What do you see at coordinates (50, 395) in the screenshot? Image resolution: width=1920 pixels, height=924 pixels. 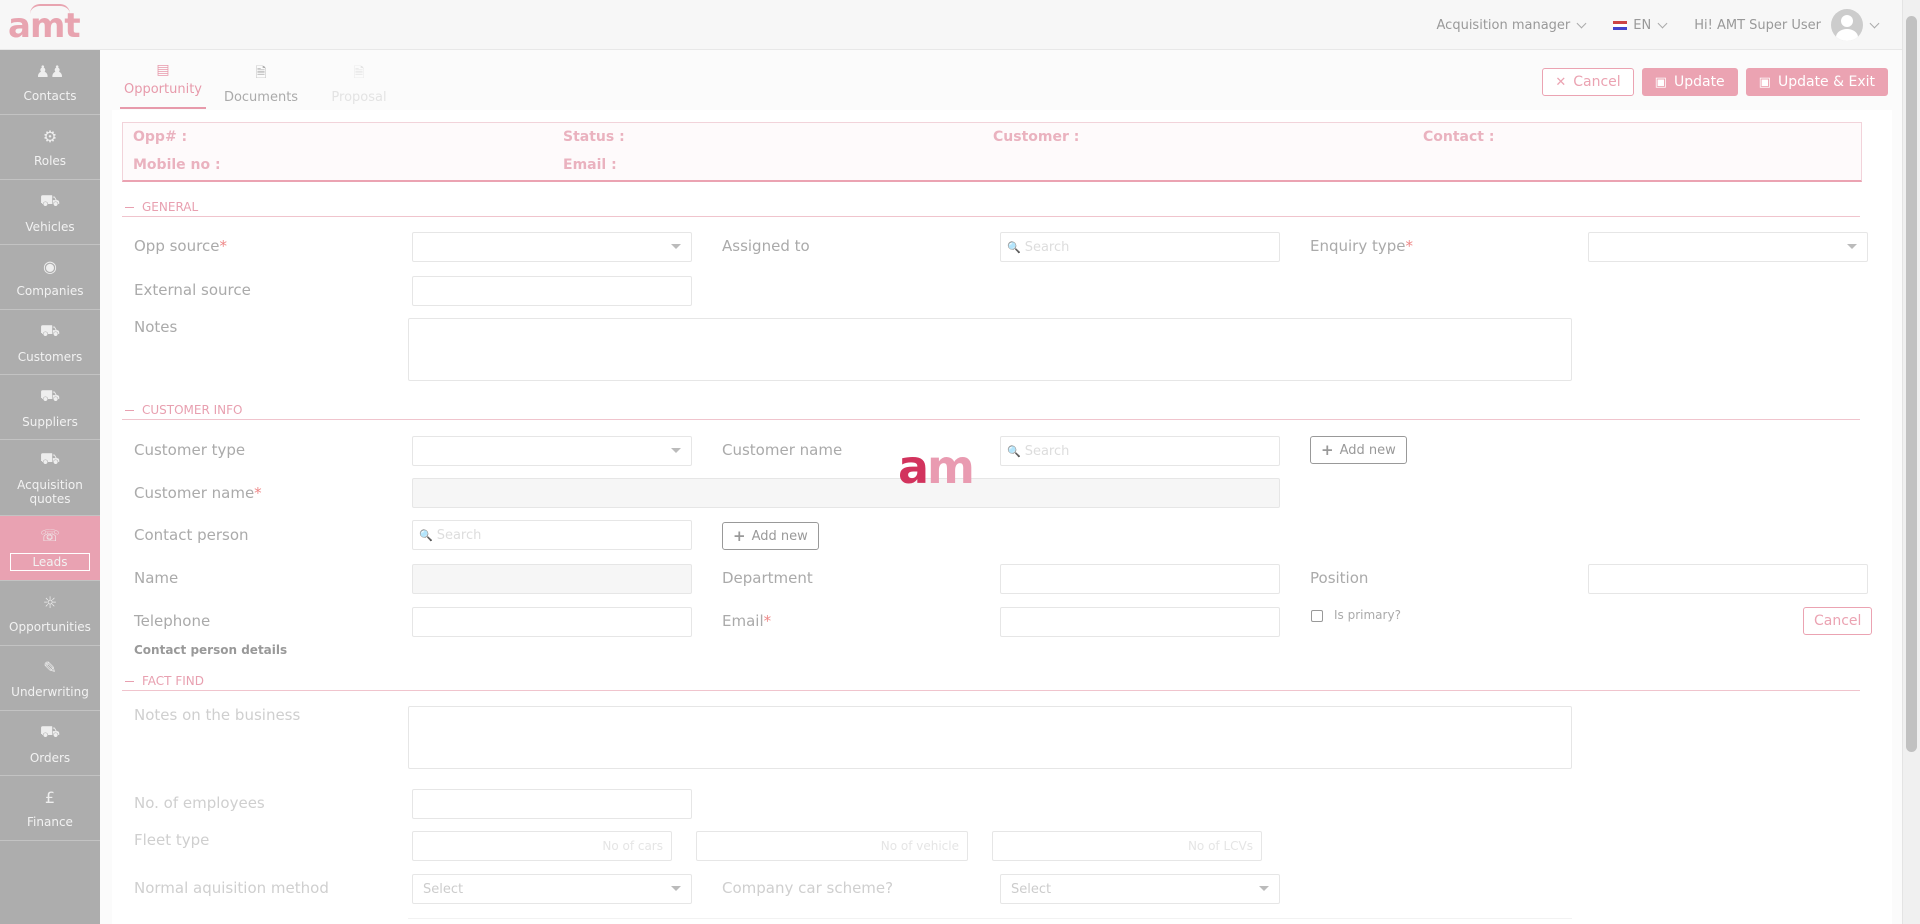 I see `suppliers-icon: ⛟` at bounding box center [50, 395].